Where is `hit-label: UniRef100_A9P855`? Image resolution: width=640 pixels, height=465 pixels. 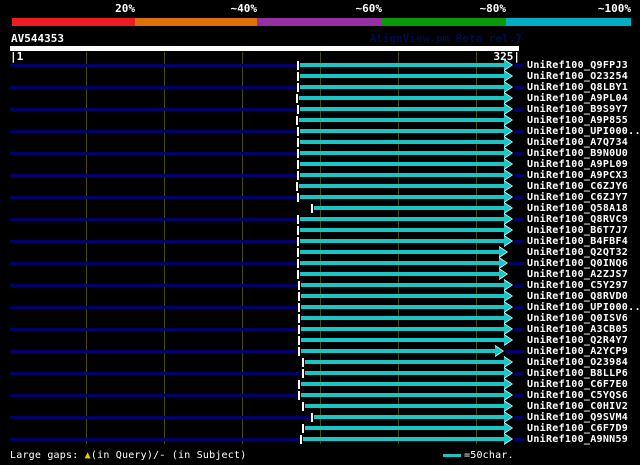 hit-label: UniRef100_A9P855 is located at coordinates (577, 120).